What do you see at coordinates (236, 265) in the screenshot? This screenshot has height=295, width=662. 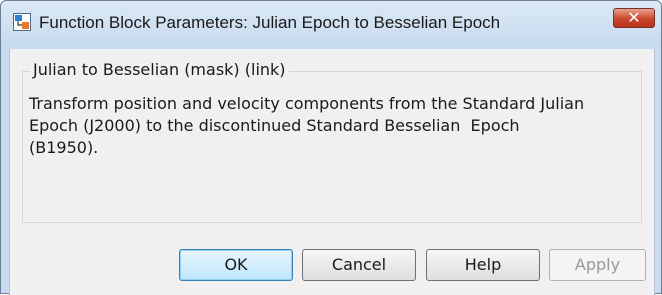 I see `ok-button: OK` at bounding box center [236, 265].